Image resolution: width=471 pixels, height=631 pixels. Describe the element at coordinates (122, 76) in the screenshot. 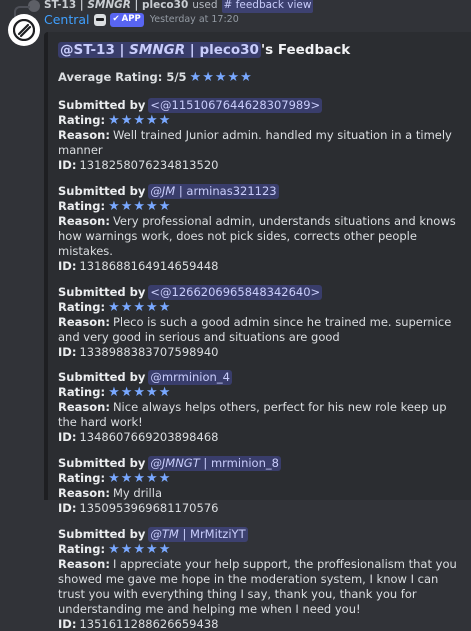

I see `average-rating-label: Average Rating: 5/5` at that location.